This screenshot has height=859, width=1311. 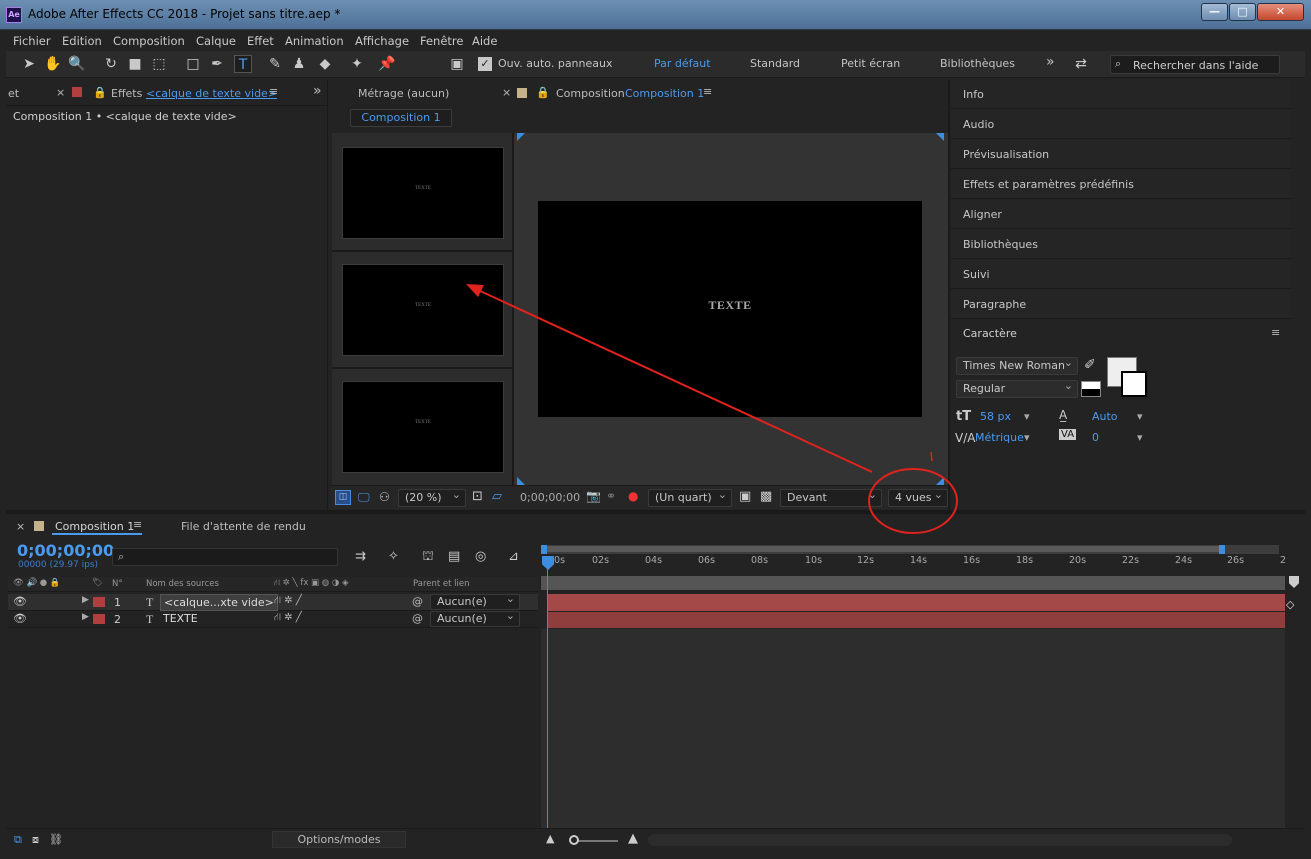 What do you see at coordinates (260, 41) in the screenshot?
I see `menu-effet: Effet` at bounding box center [260, 41].